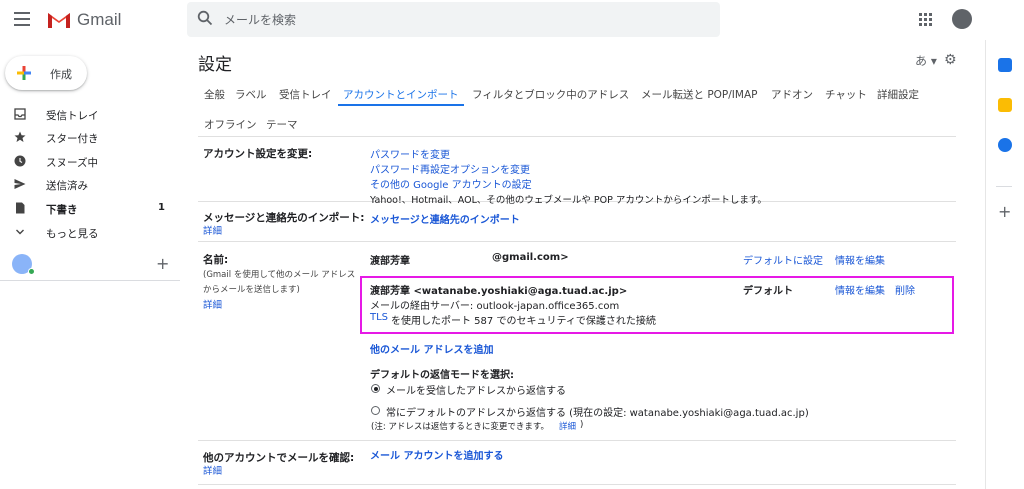  What do you see at coordinates (375, 410) in the screenshot?
I see `reply-from-default-radio` at bounding box center [375, 410].